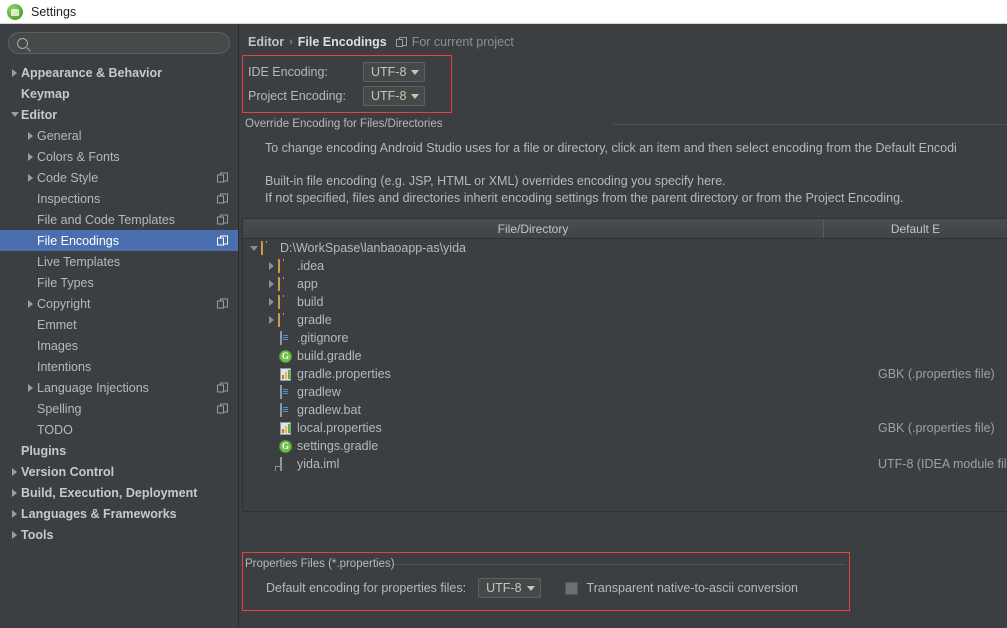 The width and height of the screenshot is (1007, 628). Describe the element at coordinates (45, 93) in the screenshot. I see `sidebar-item-label: Keymap` at that location.